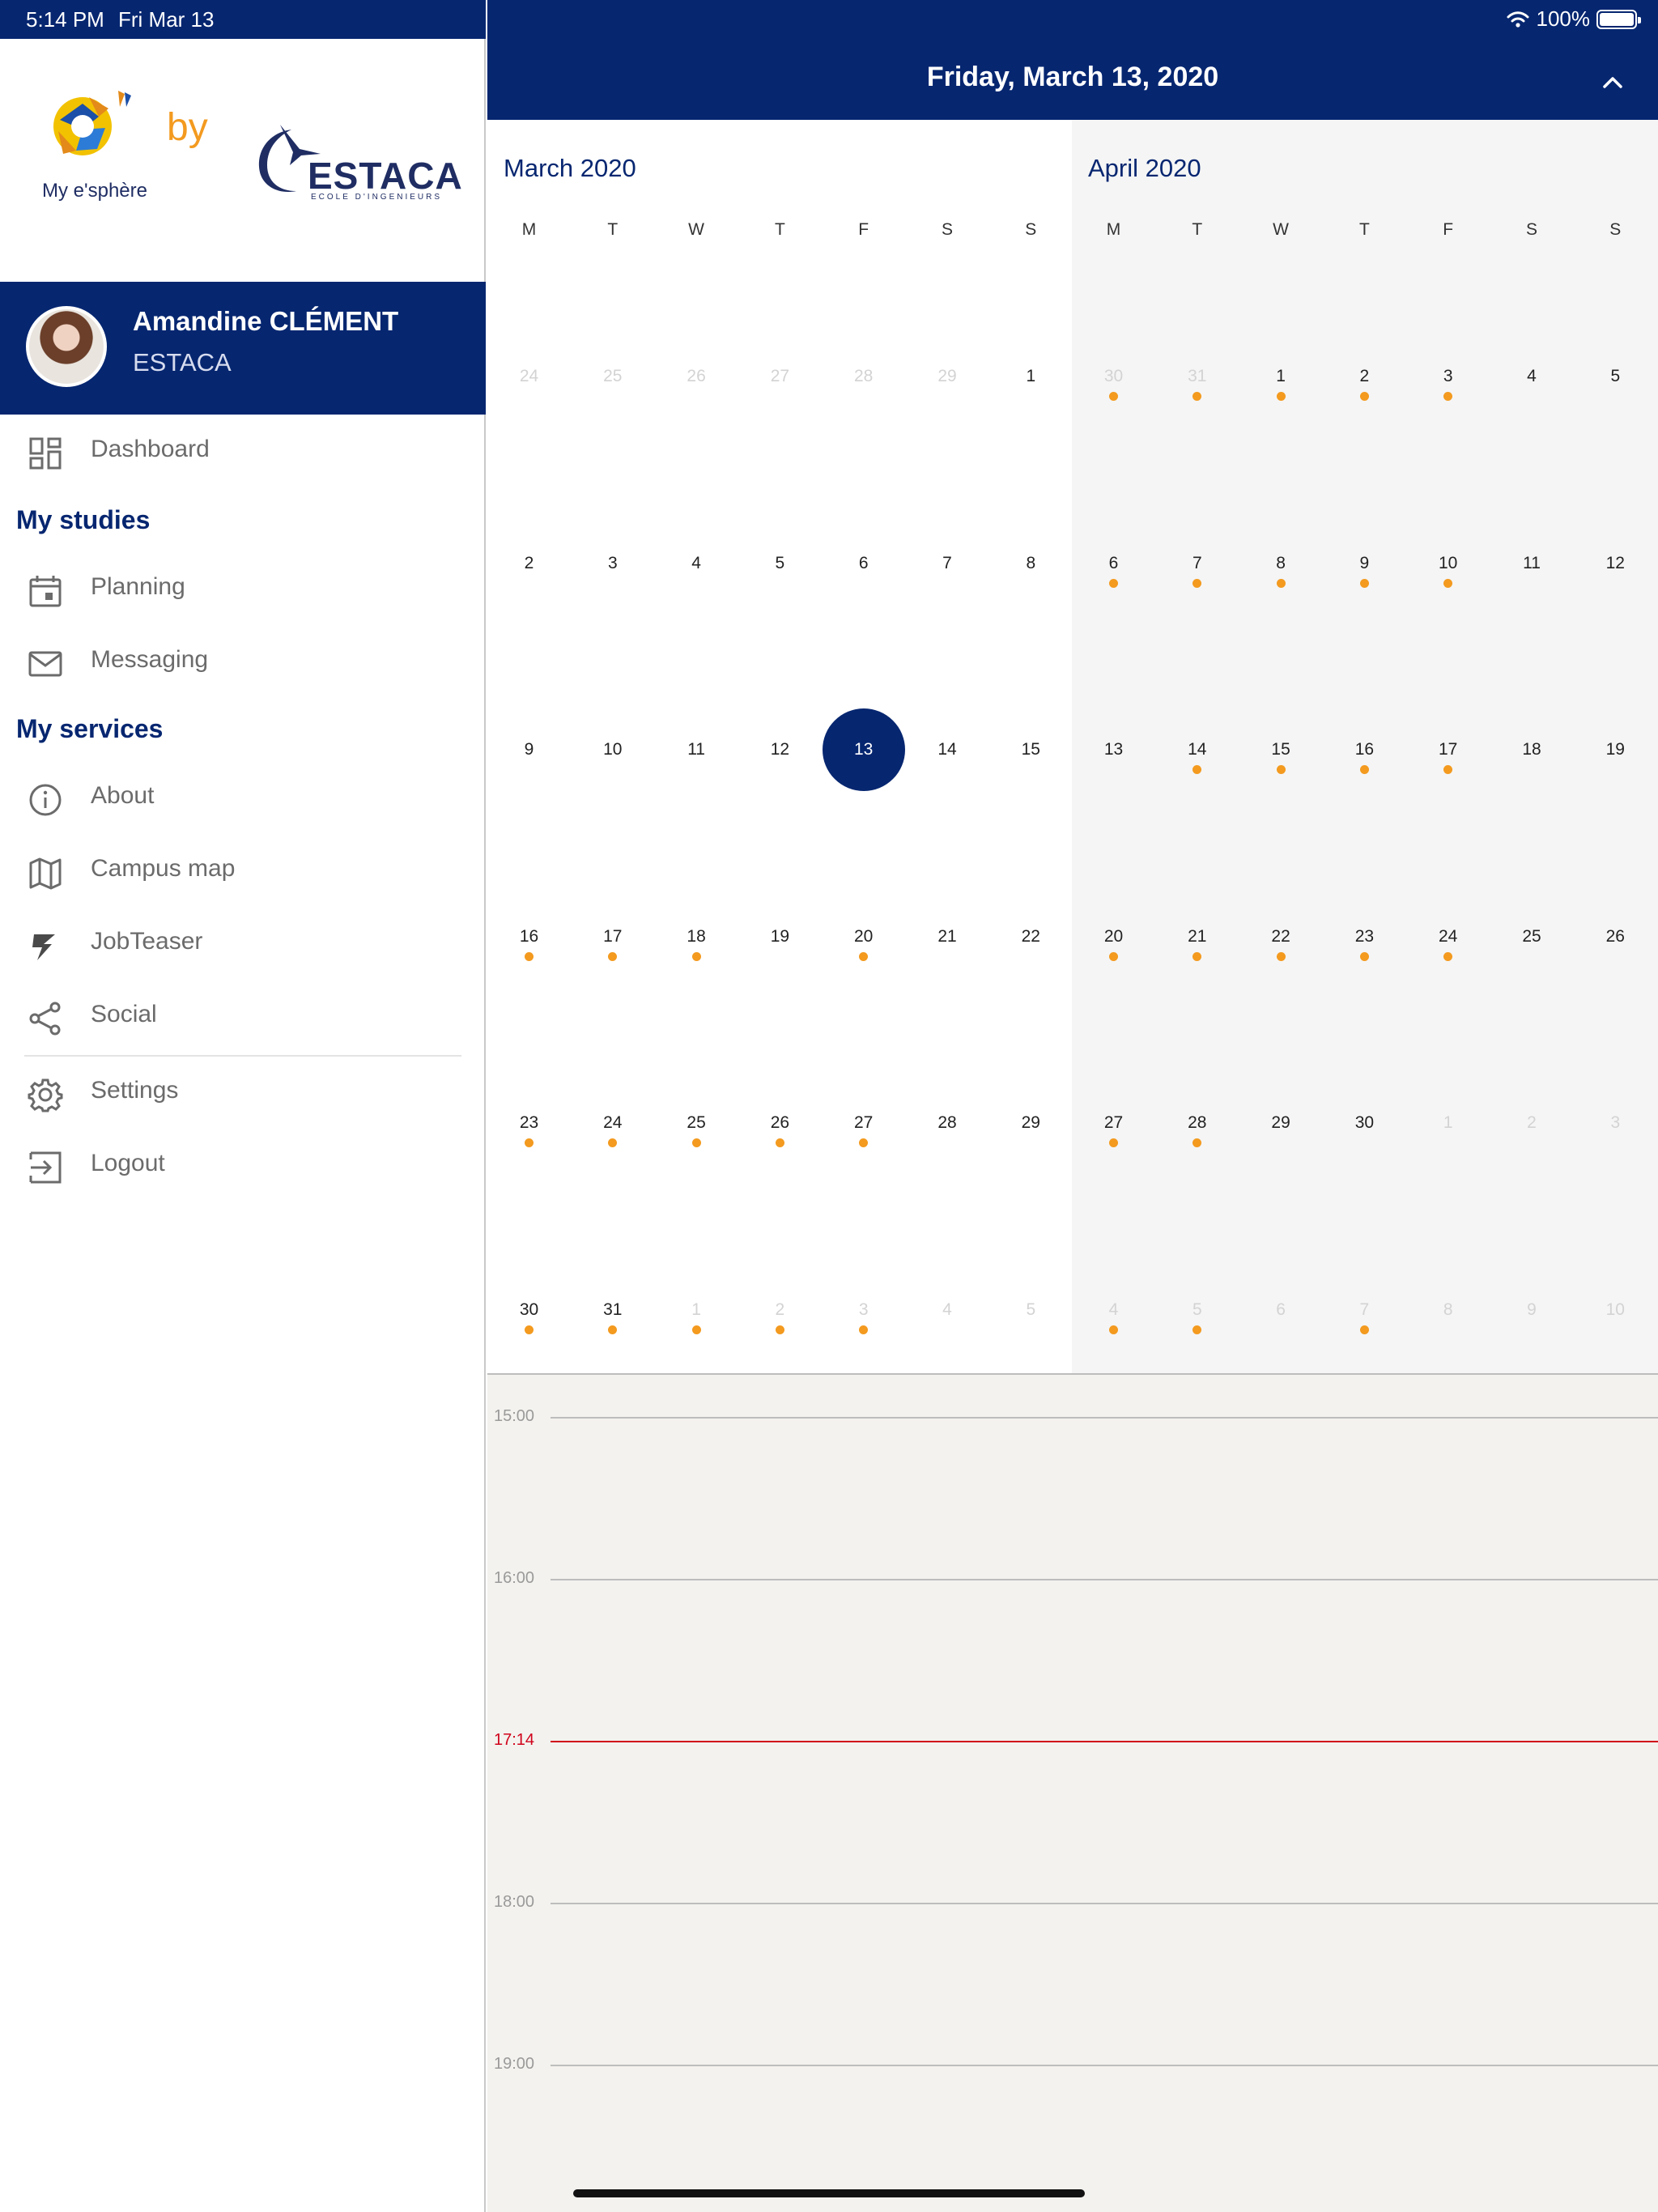 The width and height of the screenshot is (1658, 2212). Describe the element at coordinates (243, 944) in the screenshot. I see `nav-item-jobteaser: JobTeaser` at that location.